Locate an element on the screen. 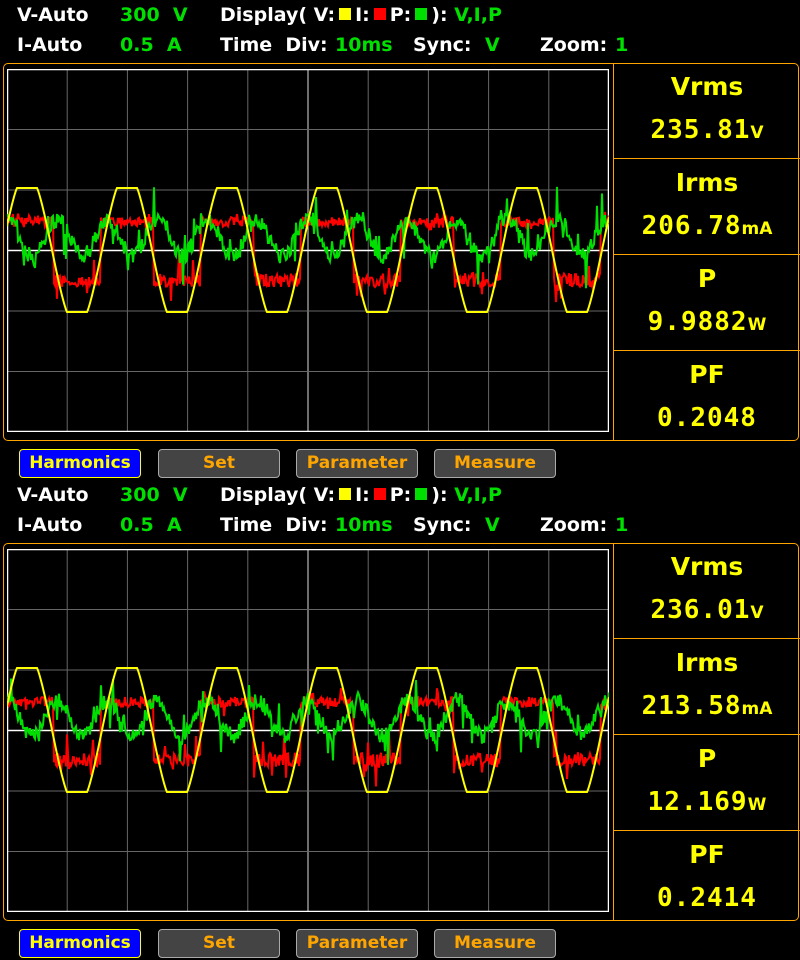 The height and width of the screenshot is (960, 800). reading-number: 0.2048 is located at coordinates (707, 418).